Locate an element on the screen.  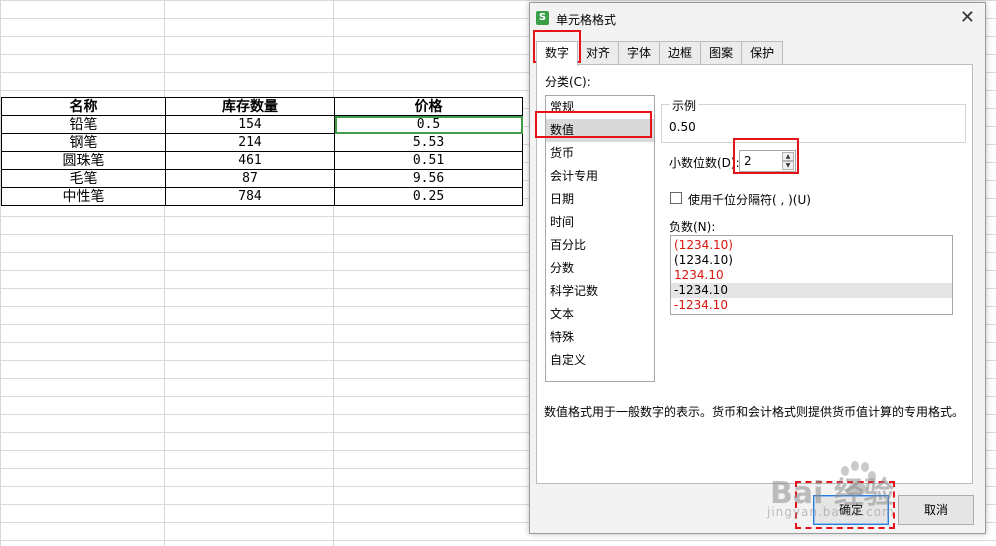
table-row: 毛笔 87 9.56 is located at coordinates (262, 178).